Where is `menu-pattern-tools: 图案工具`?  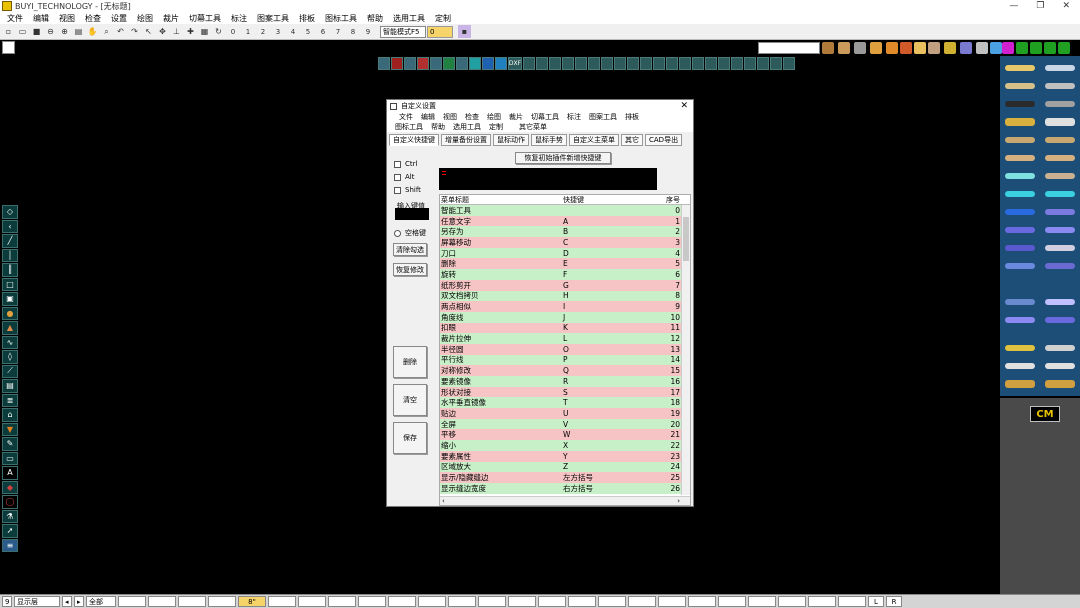 menu-pattern-tools: 图案工具 is located at coordinates (273, 18).